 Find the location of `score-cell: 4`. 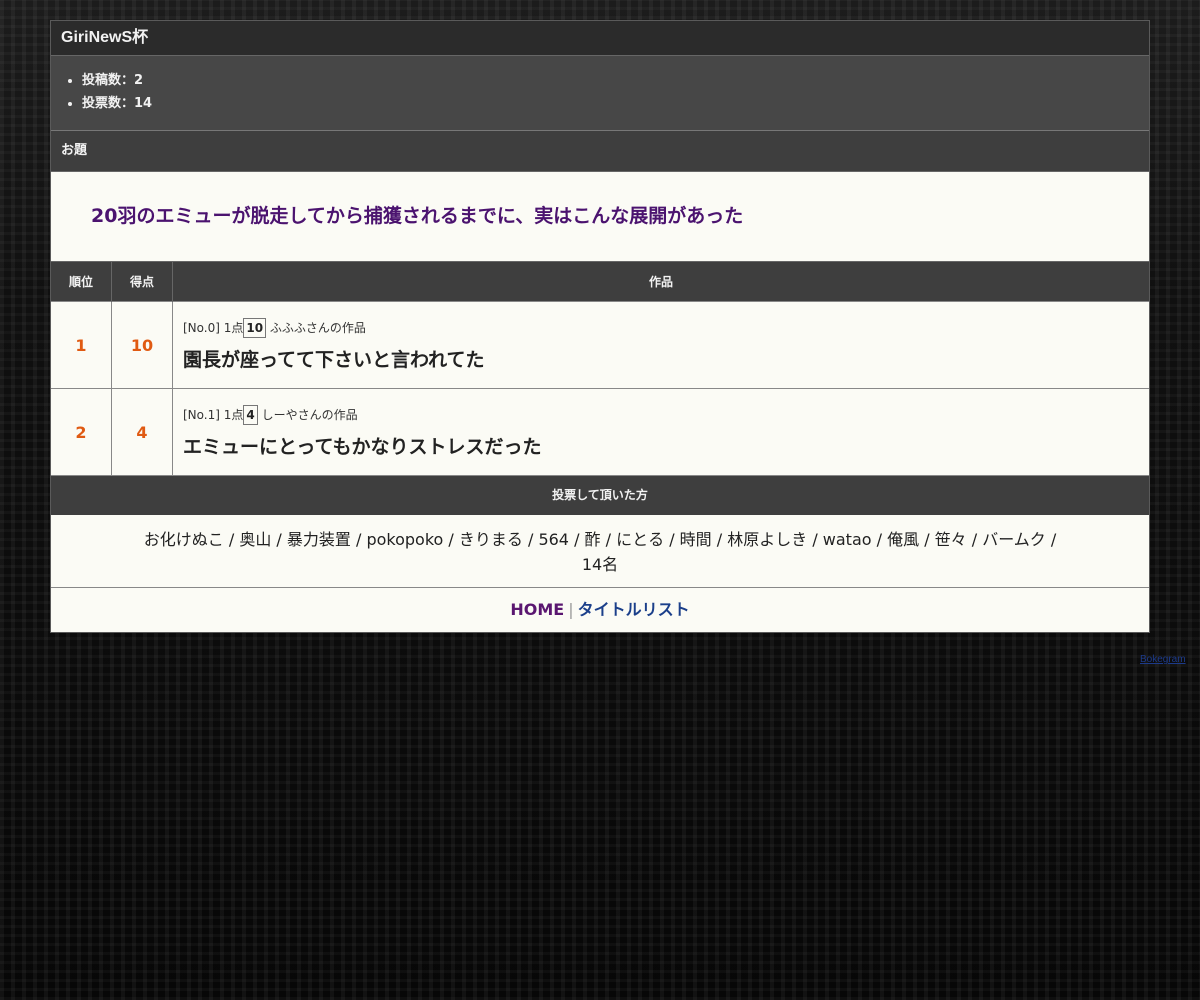

score-cell: 4 is located at coordinates (142, 431).